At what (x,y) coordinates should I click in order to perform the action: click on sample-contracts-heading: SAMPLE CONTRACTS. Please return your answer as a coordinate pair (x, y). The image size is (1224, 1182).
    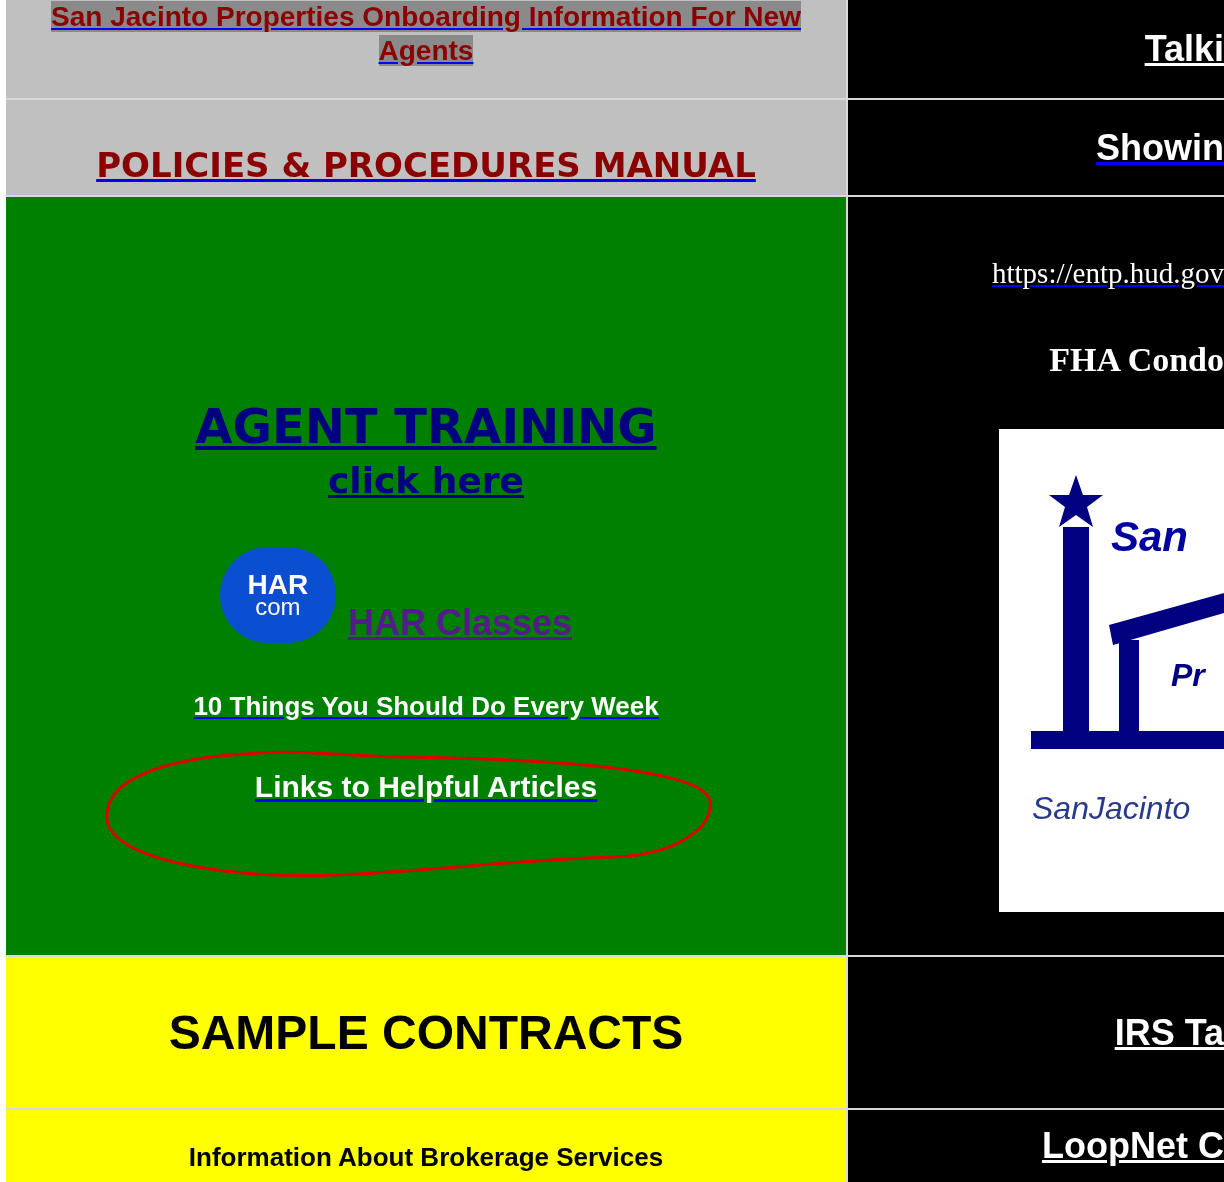
    Looking at the image, I should click on (426, 1032).